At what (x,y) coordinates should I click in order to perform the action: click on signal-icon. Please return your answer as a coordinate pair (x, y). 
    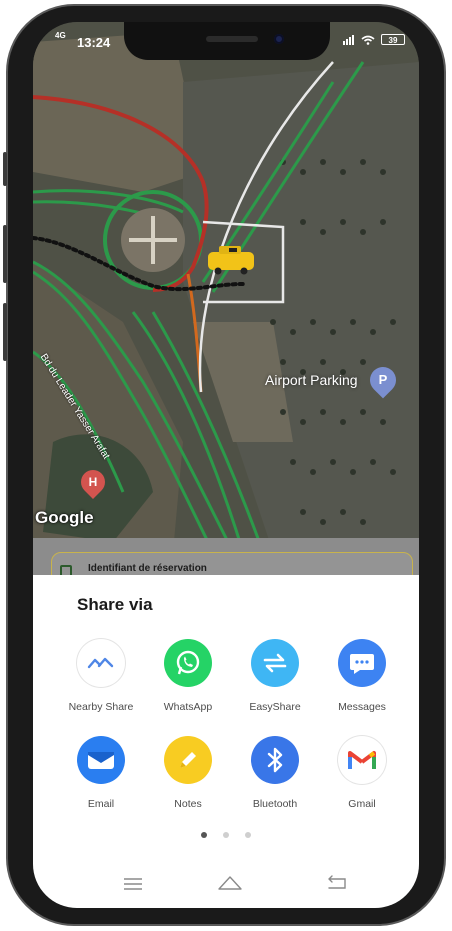
    Looking at the image, I should click on (348, 39).